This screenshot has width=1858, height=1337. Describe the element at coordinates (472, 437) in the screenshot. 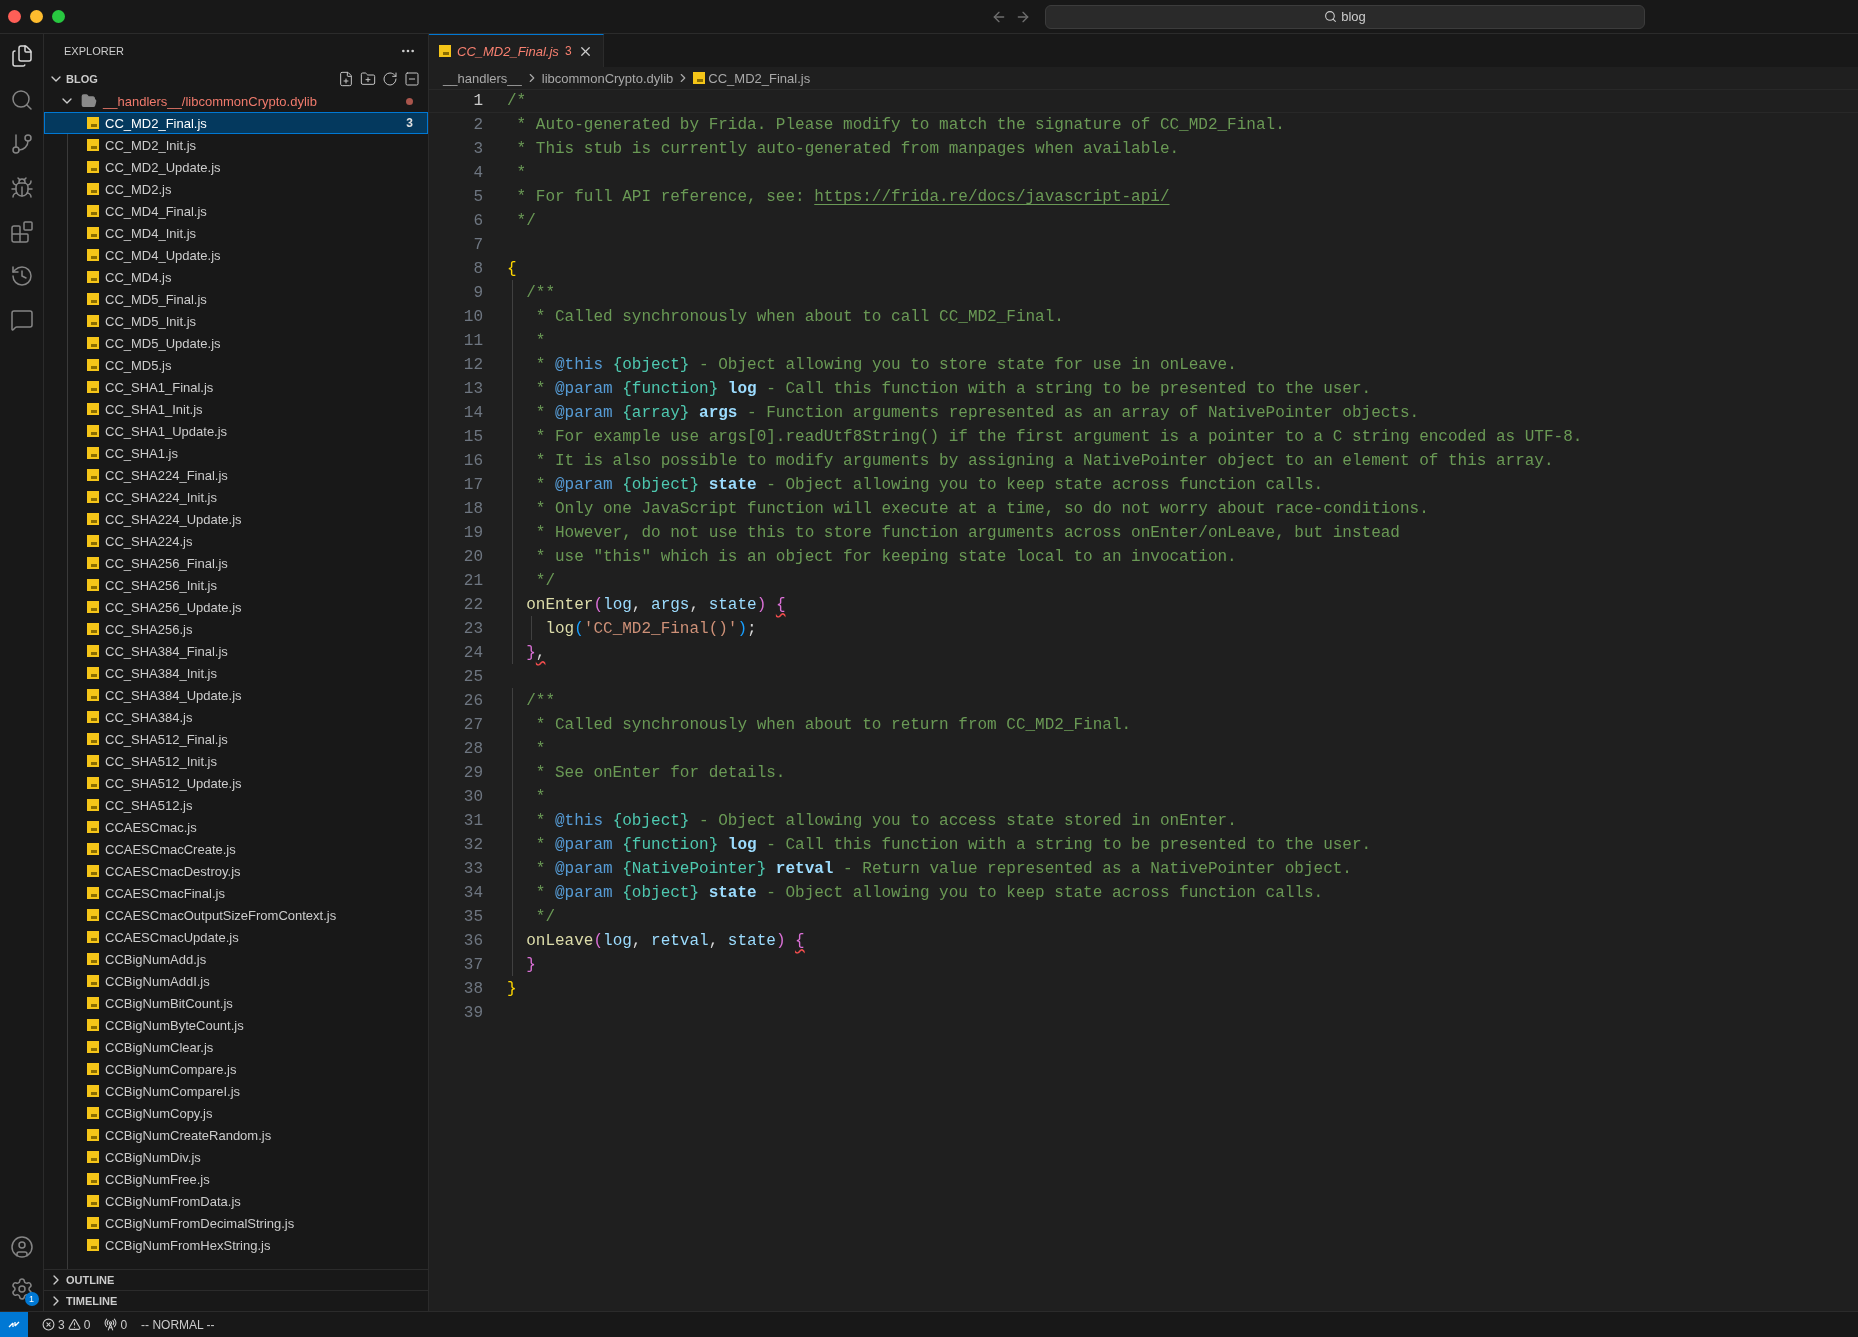

I see `line-number: 15` at that location.